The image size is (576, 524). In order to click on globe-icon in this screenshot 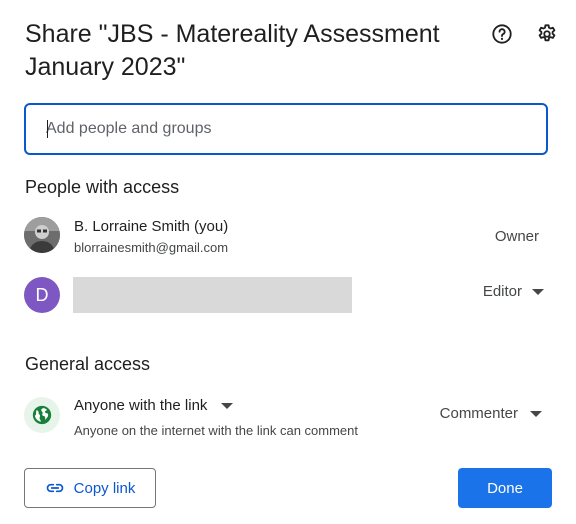, I will do `click(42, 415)`.